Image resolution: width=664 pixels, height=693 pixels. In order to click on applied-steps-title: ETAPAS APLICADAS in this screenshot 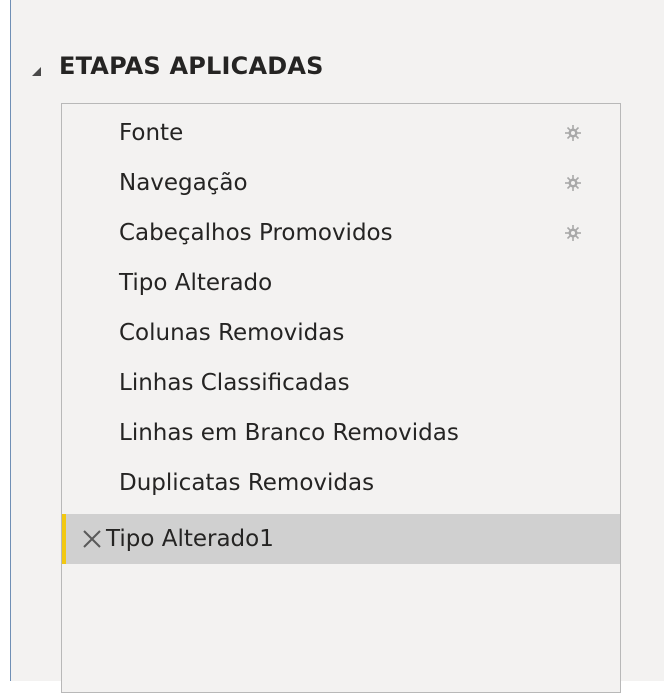, I will do `click(191, 66)`.